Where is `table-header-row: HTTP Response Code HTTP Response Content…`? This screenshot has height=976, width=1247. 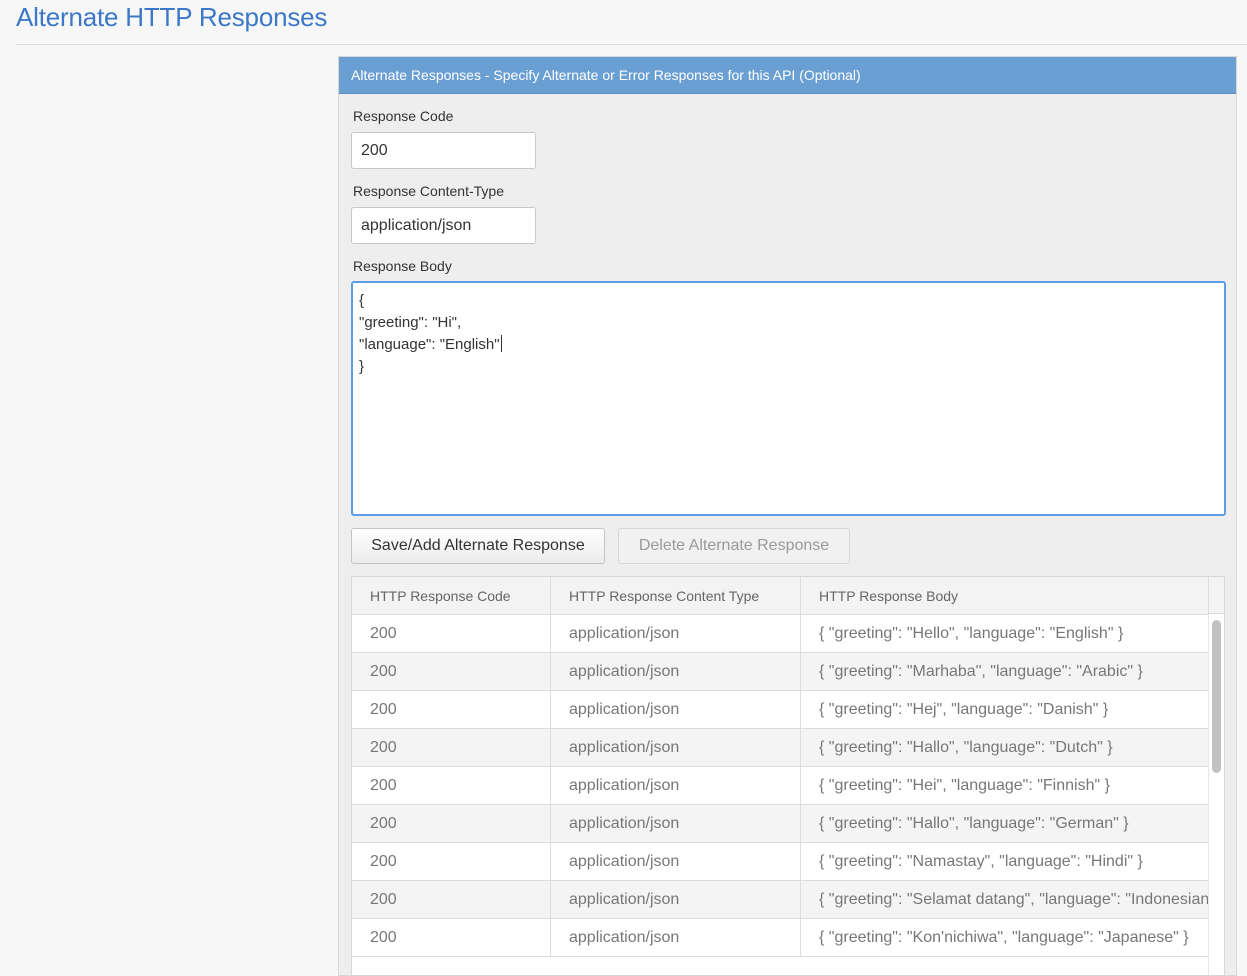
table-header-row: HTTP Response Code HTTP Response Content… is located at coordinates (780, 596).